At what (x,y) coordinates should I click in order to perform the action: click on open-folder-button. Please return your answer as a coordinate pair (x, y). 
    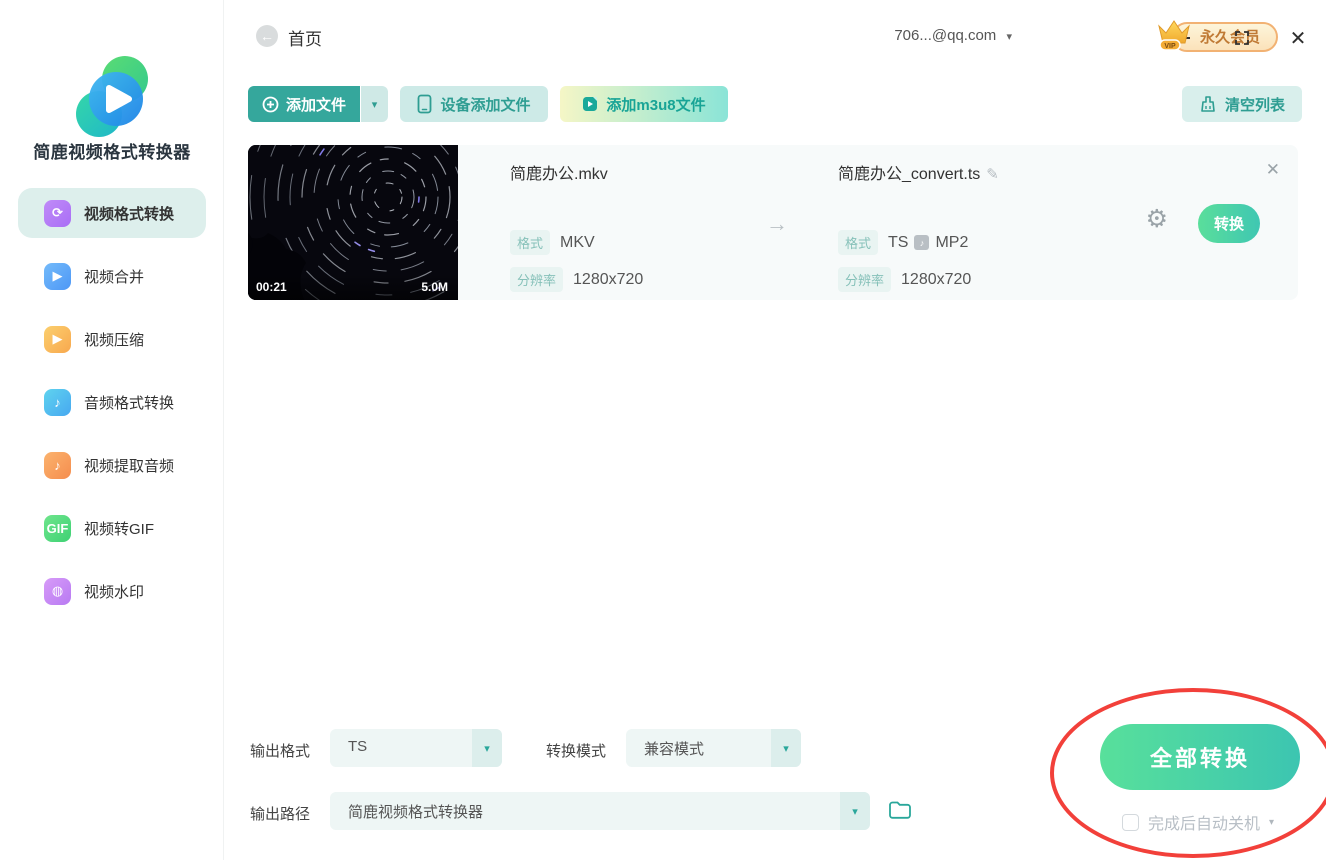
    Looking at the image, I should click on (900, 812).